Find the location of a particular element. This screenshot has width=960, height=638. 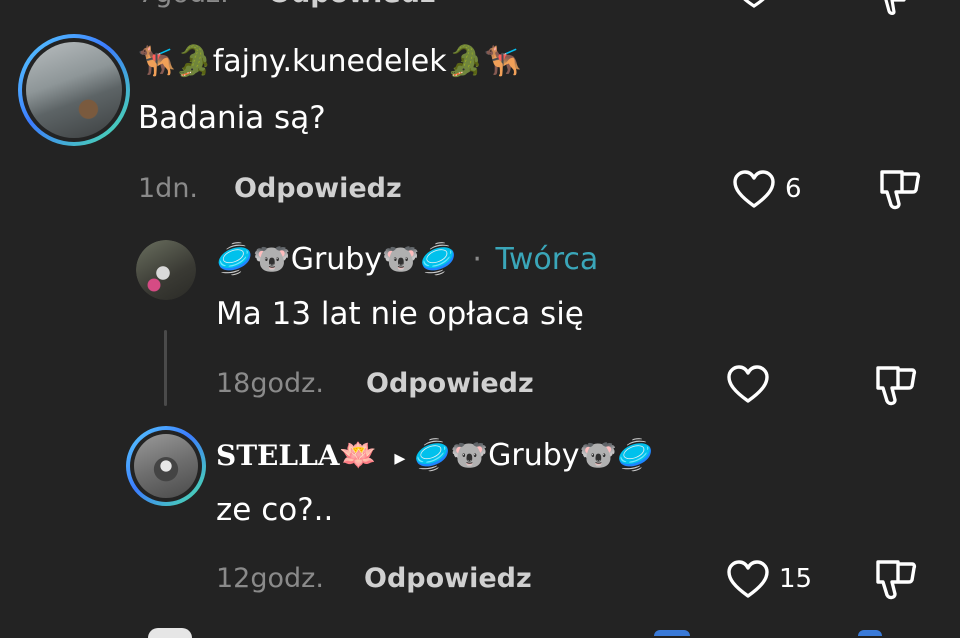

user-suffix-emoji: 🐊🐕‍🦺 is located at coordinates (484, 61).